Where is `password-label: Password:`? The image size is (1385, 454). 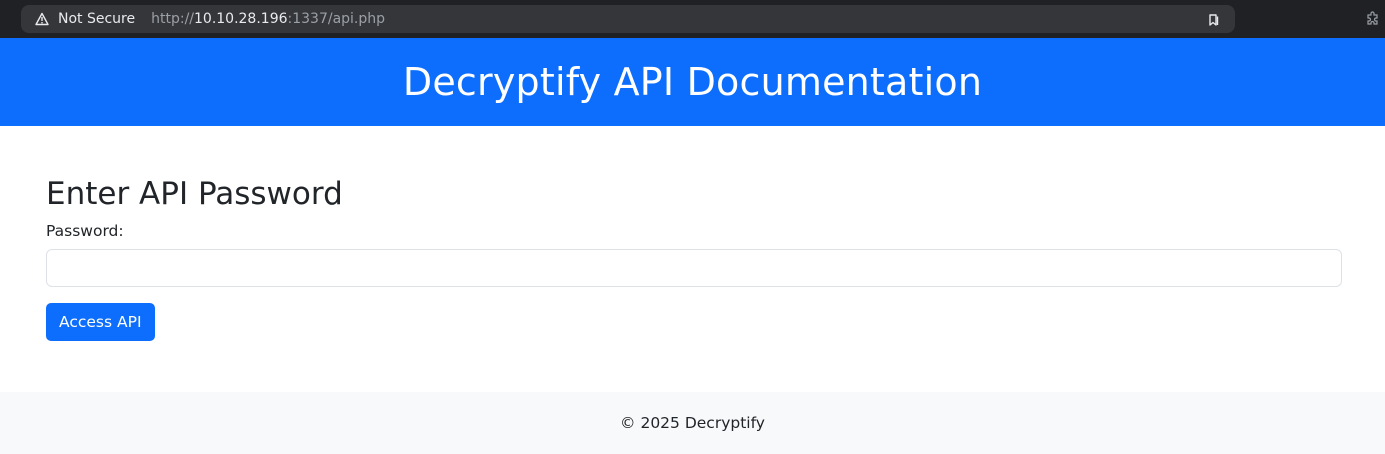
password-label: Password: is located at coordinates (85, 231).